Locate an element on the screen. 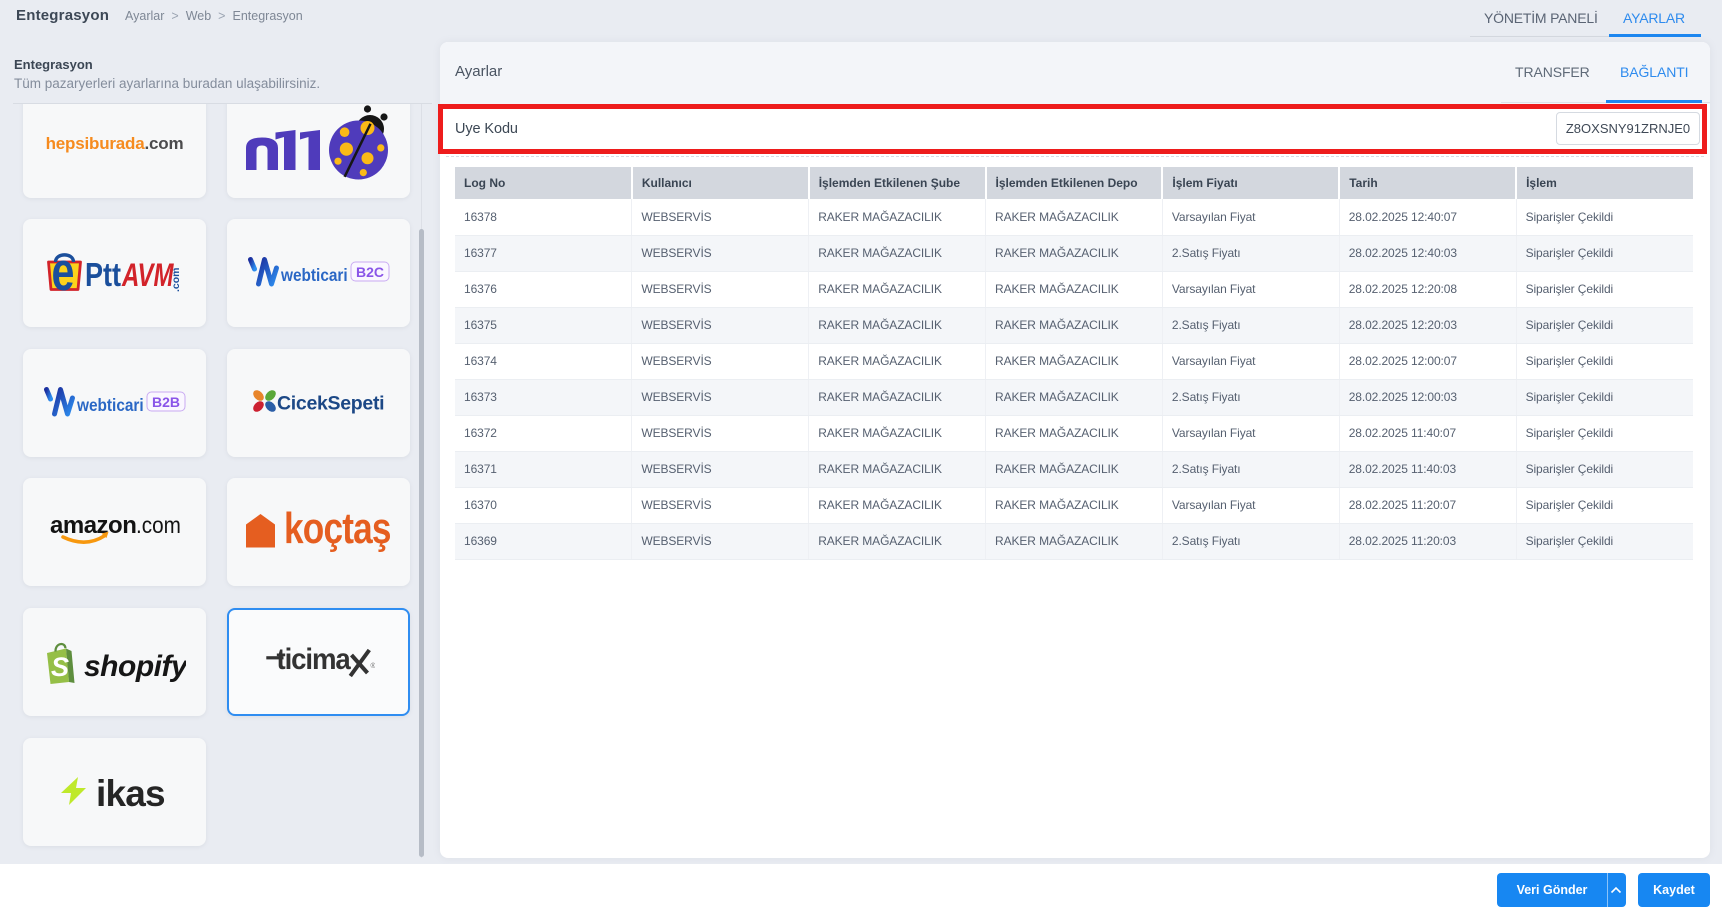  svg-text: e is located at coordinates (62, 271).